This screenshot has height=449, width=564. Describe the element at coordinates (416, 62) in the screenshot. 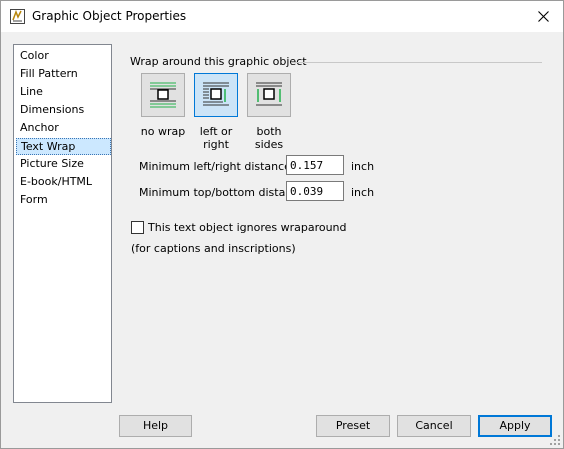

I see `group-divider` at that location.